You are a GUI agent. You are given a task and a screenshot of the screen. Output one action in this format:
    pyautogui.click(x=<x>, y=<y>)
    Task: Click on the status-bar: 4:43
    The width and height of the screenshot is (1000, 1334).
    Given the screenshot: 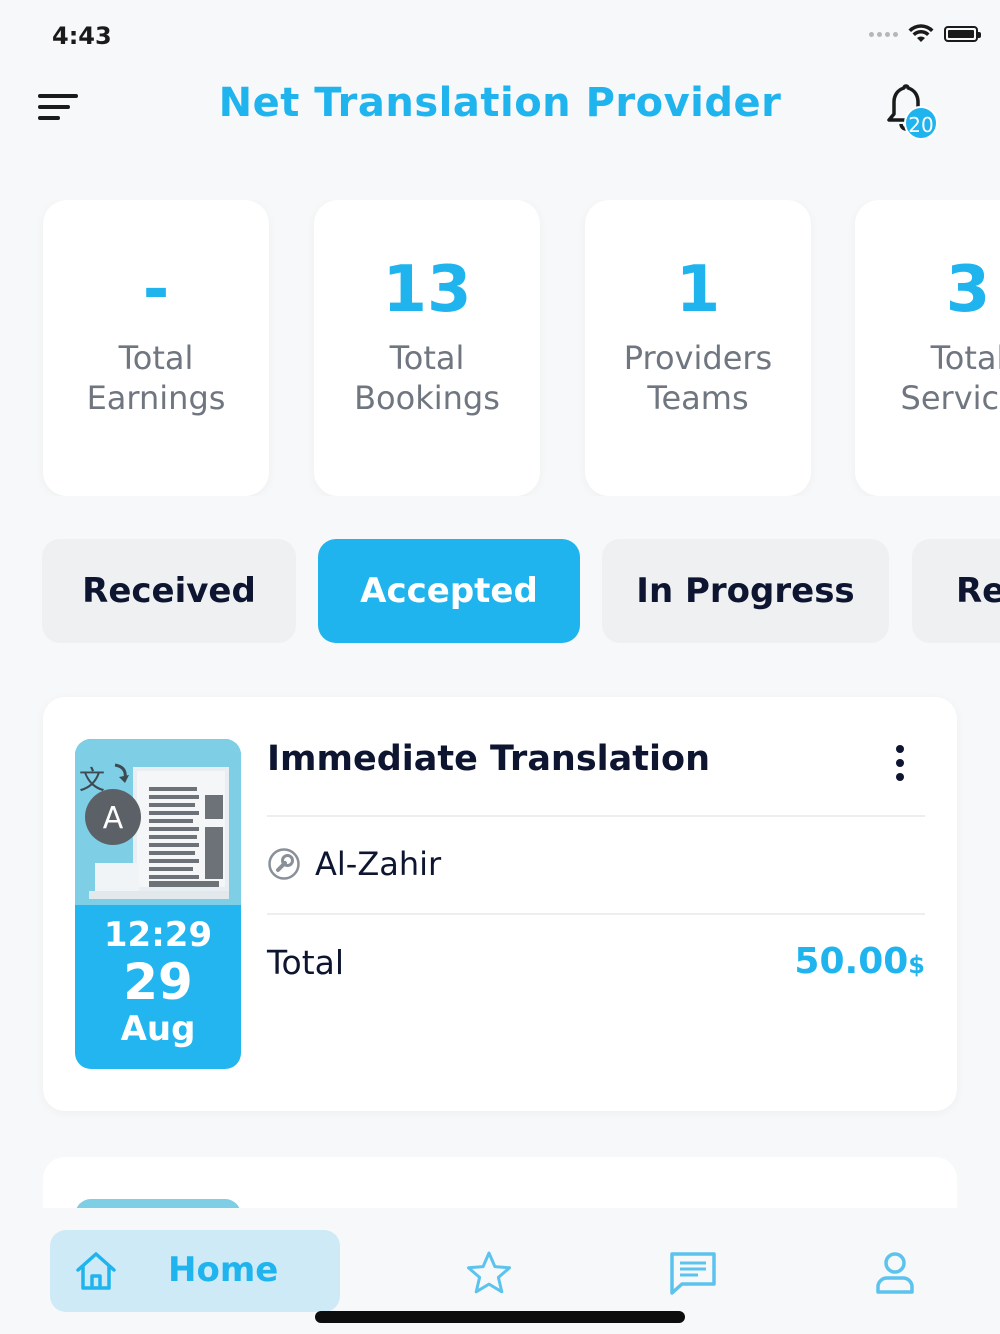 What is the action you would take?
    pyautogui.click(x=500, y=35)
    